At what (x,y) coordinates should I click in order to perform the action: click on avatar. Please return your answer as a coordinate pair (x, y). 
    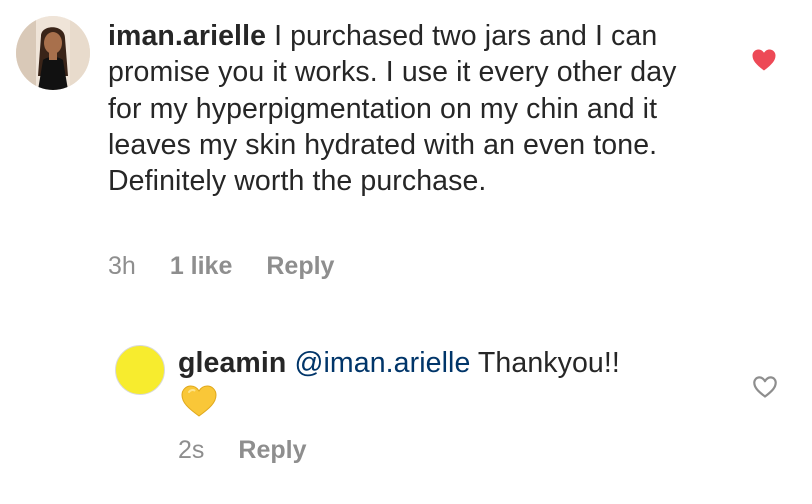
    Looking at the image, I should click on (53, 53).